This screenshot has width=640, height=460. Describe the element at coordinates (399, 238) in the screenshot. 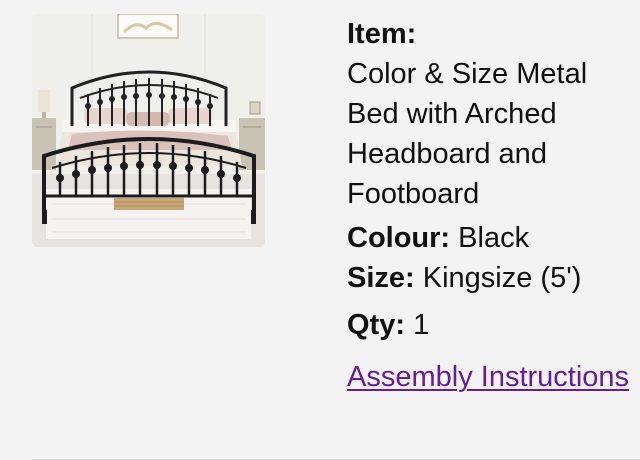

I see `colour-label: Colour:` at that location.